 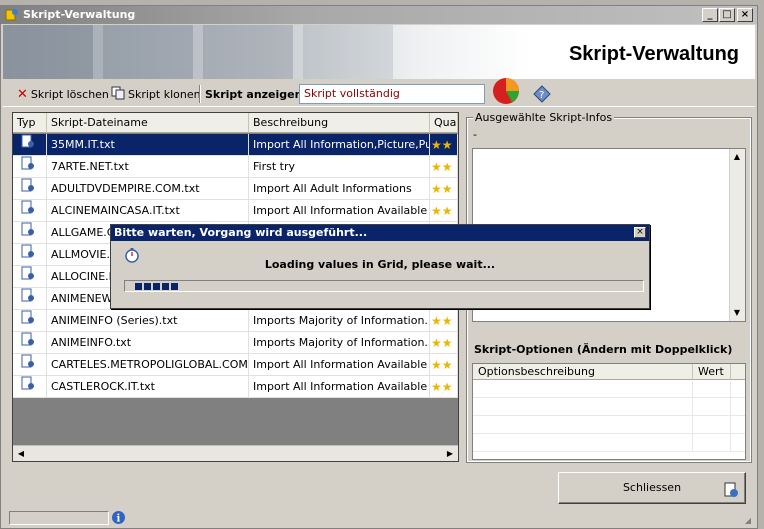 I want to click on header-banner: Skript-Verwaltung, so click(x=379, y=52).